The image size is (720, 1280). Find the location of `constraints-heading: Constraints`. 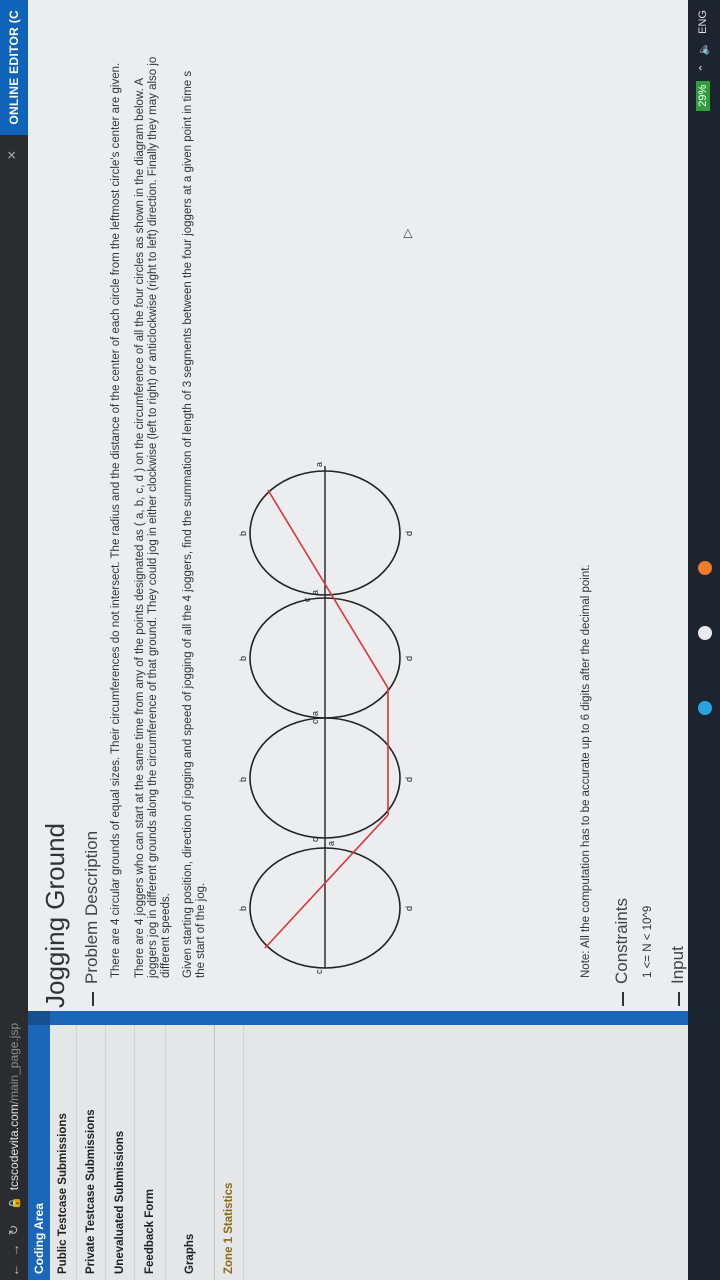

constraints-heading: Constraints is located at coordinates (622, 952).